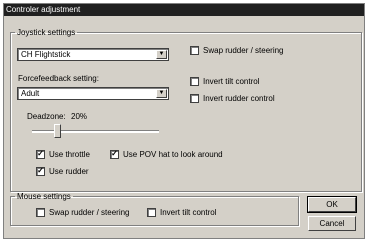  I want to click on use-rudder-label: Use rudder, so click(69, 171).